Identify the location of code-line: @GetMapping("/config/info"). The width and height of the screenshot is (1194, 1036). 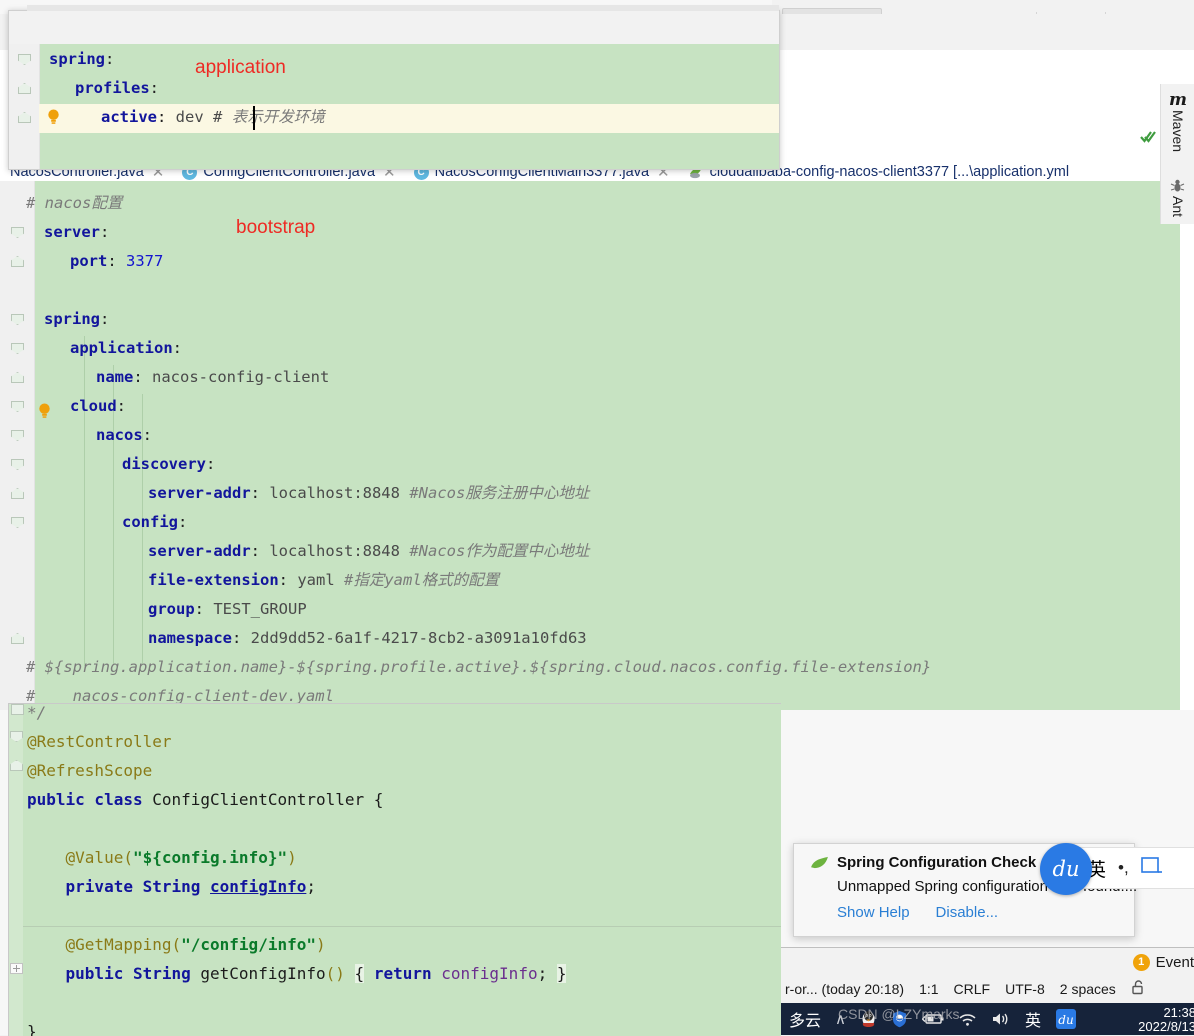
(176, 944).